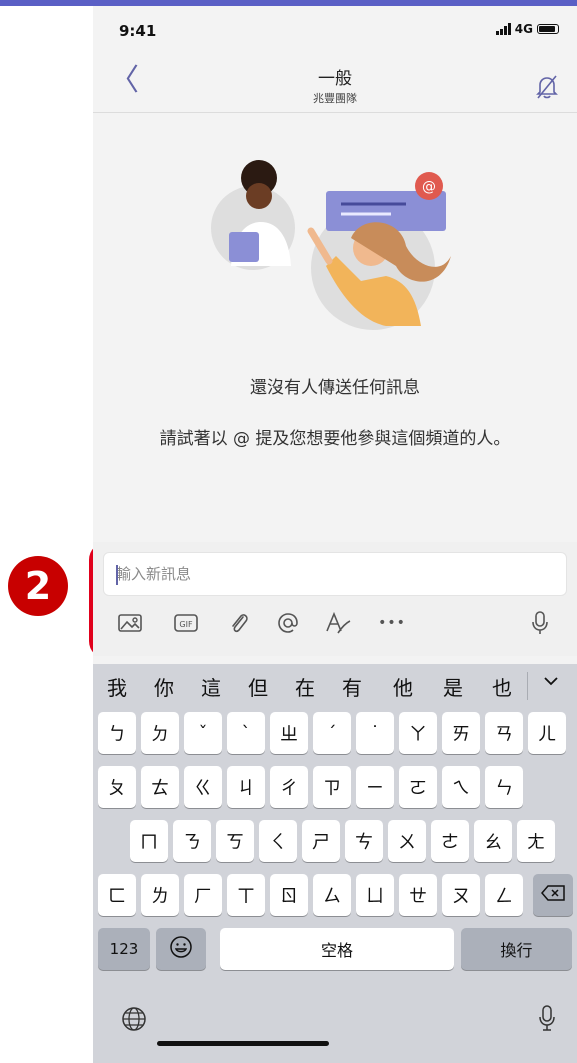 This screenshot has width=577, height=1063. Describe the element at coordinates (211, 686) in the screenshot. I see `candidate-word: 這` at that location.